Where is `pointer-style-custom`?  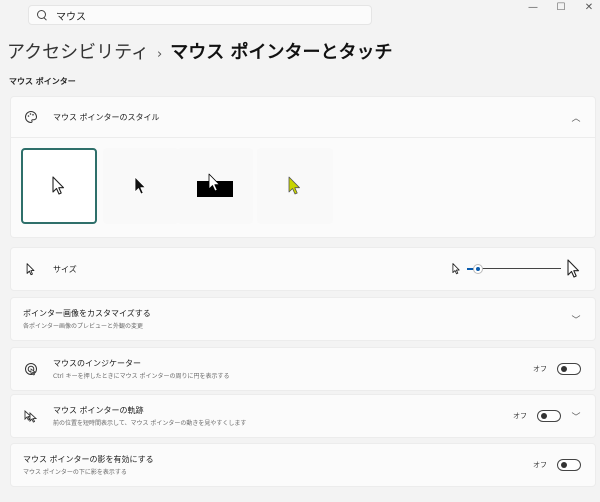
pointer-style-custom is located at coordinates (295, 186).